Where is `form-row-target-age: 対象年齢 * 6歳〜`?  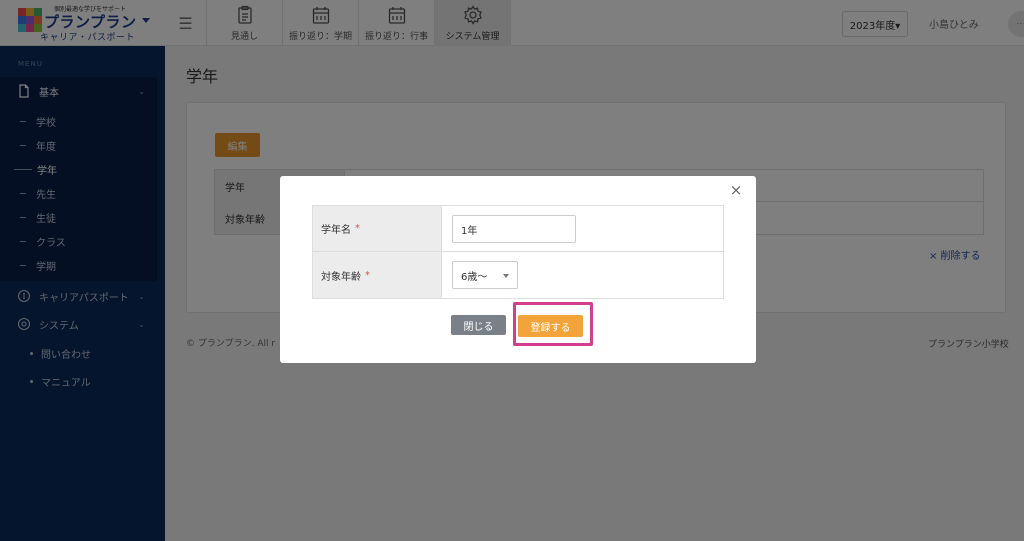 form-row-target-age: 対象年齢 * 6歳〜 is located at coordinates (518, 275).